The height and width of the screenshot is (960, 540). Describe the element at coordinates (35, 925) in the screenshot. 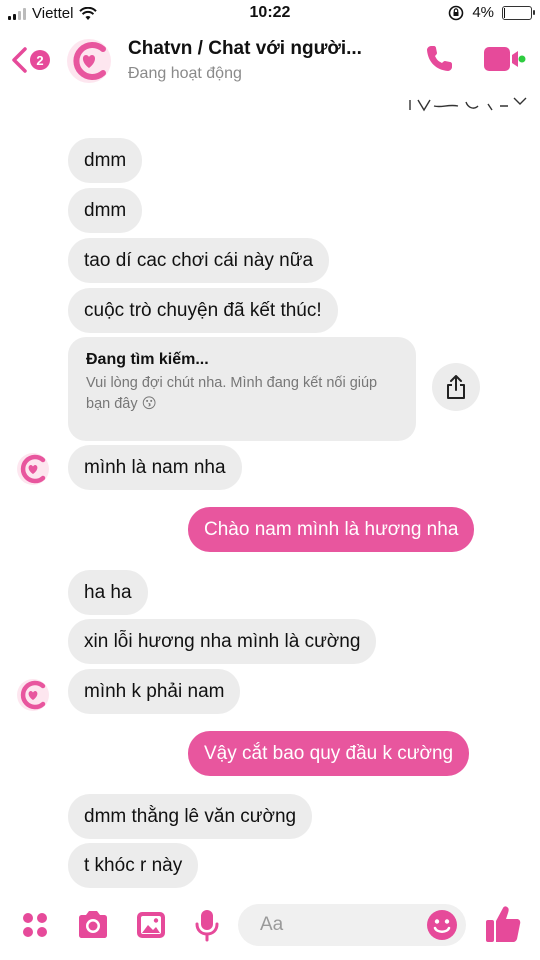

I see `apps-icon` at that location.